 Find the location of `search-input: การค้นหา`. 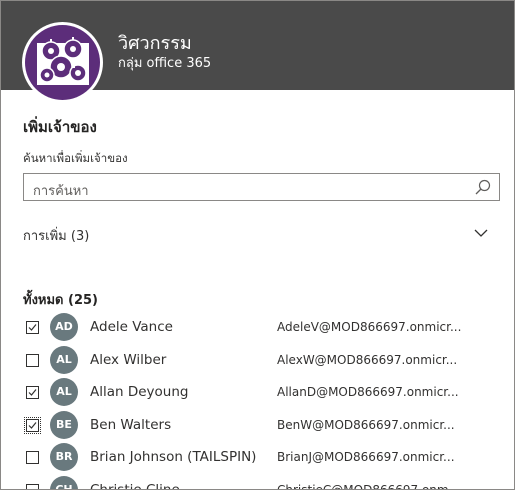

search-input: การค้นหา is located at coordinates (261, 187).